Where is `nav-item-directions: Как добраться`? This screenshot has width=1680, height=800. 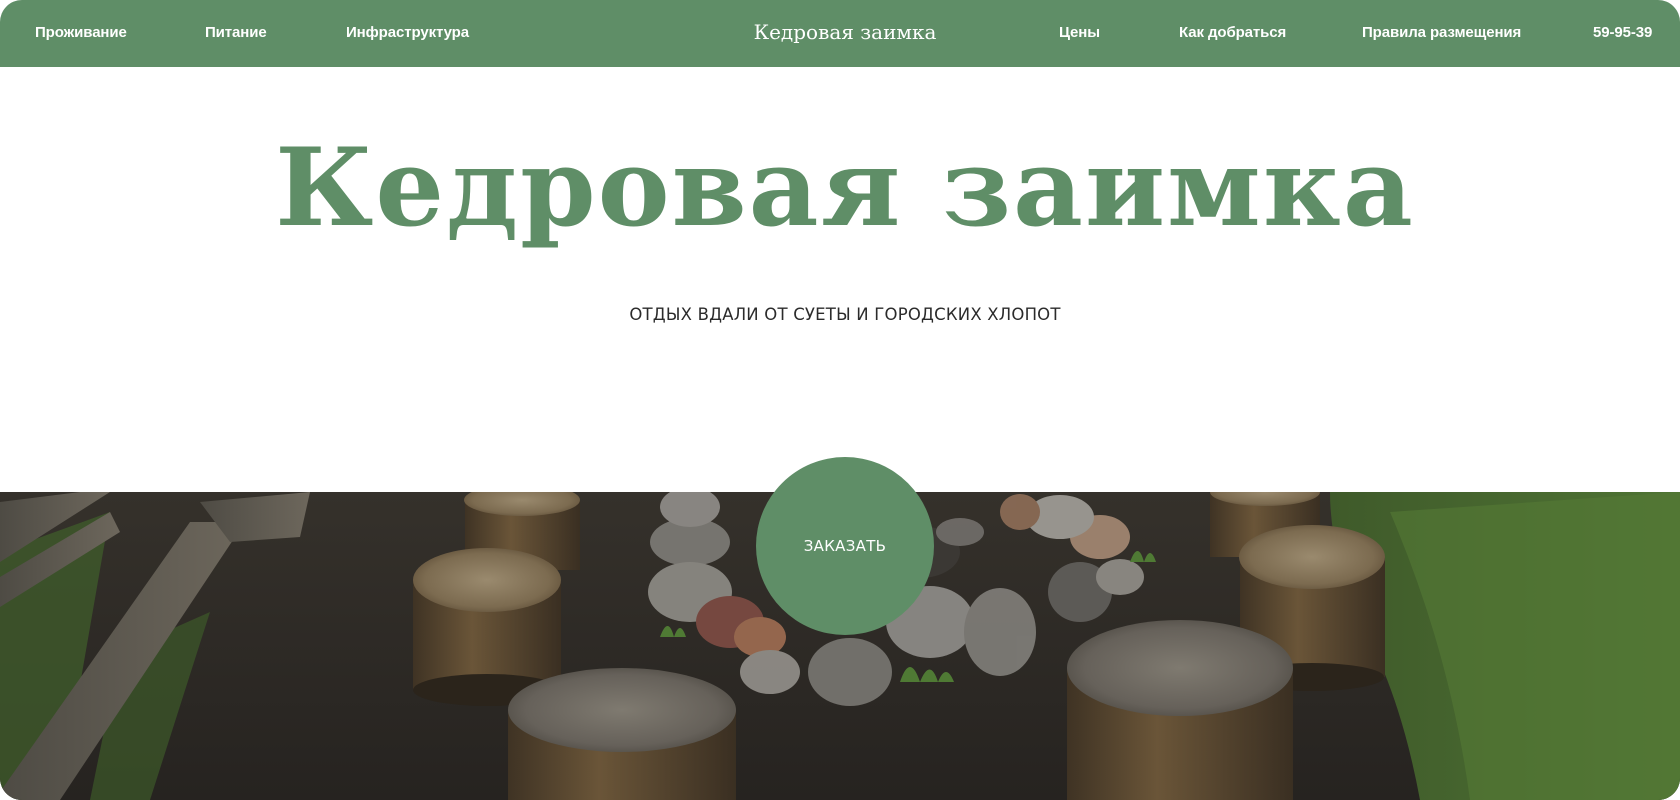 nav-item-directions: Как добраться is located at coordinates (1232, 33).